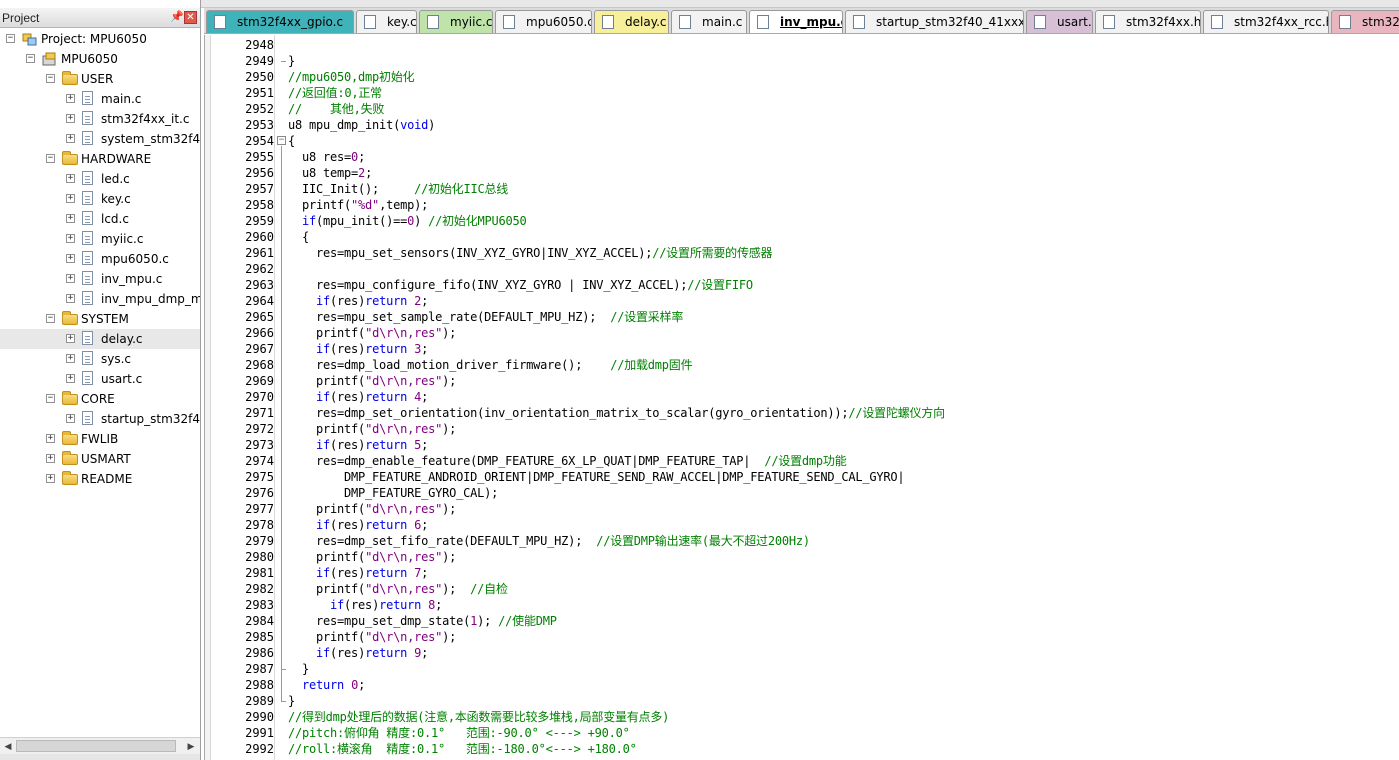 The height and width of the screenshot is (760, 1399). What do you see at coordinates (100, 99) in the screenshot?
I see `tree-file-item: + main.c` at bounding box center [100, 99].